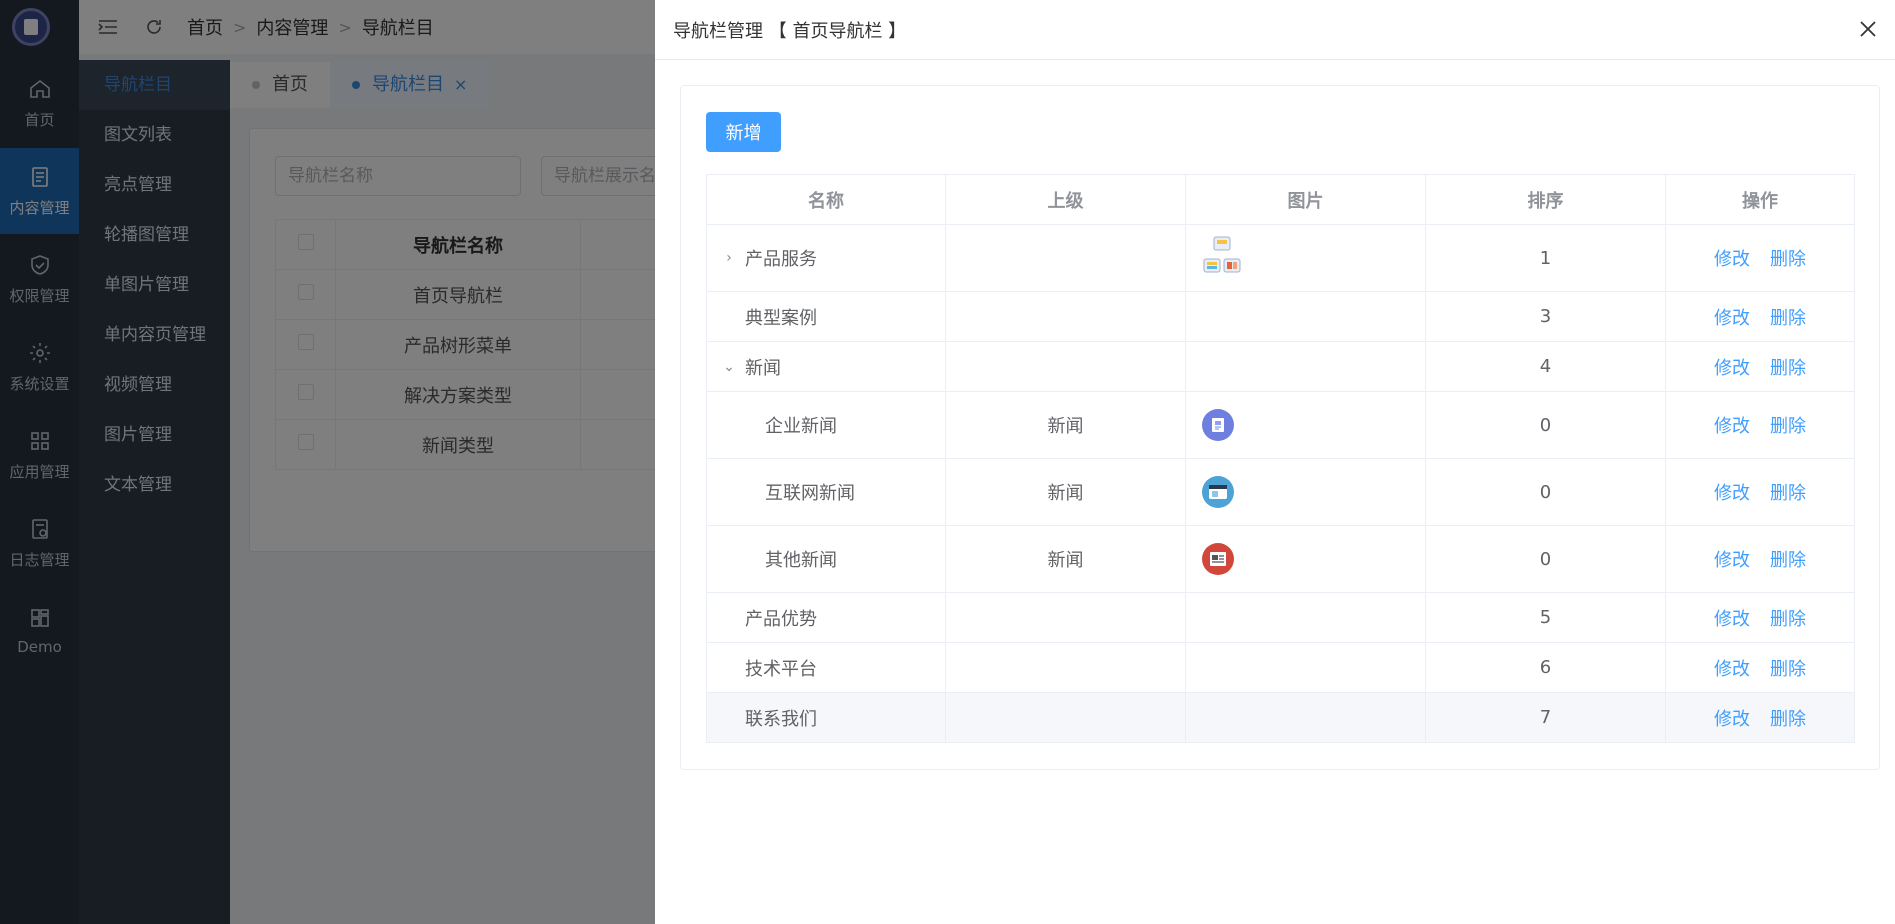 This screenshot has width=1895, height=924. What do you see at coordinates (763, 368) in the screenshot?
I see `row-name: 新闻` at bounding box center [763, 368].